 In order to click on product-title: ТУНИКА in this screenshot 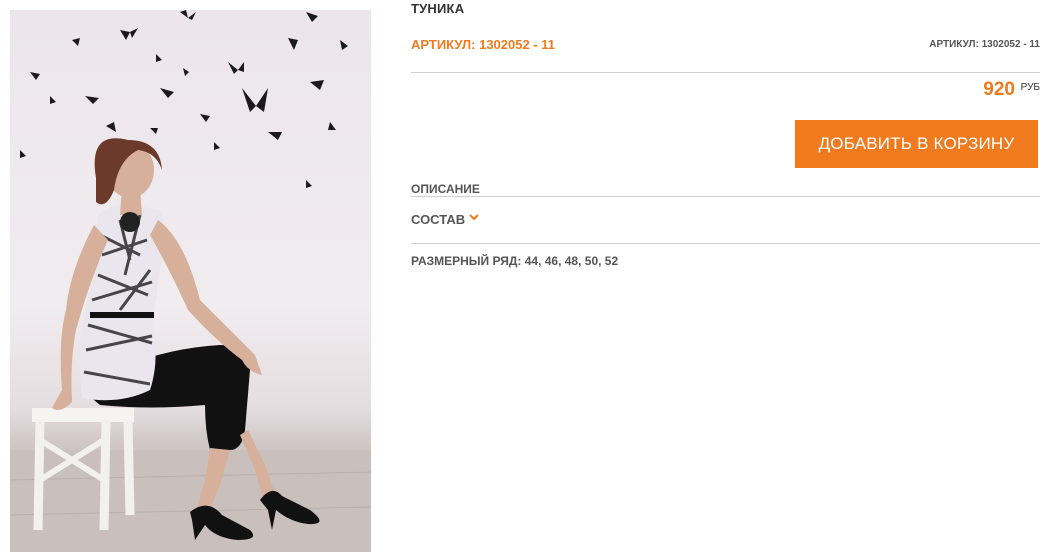, I will do `click(438, 8)`.